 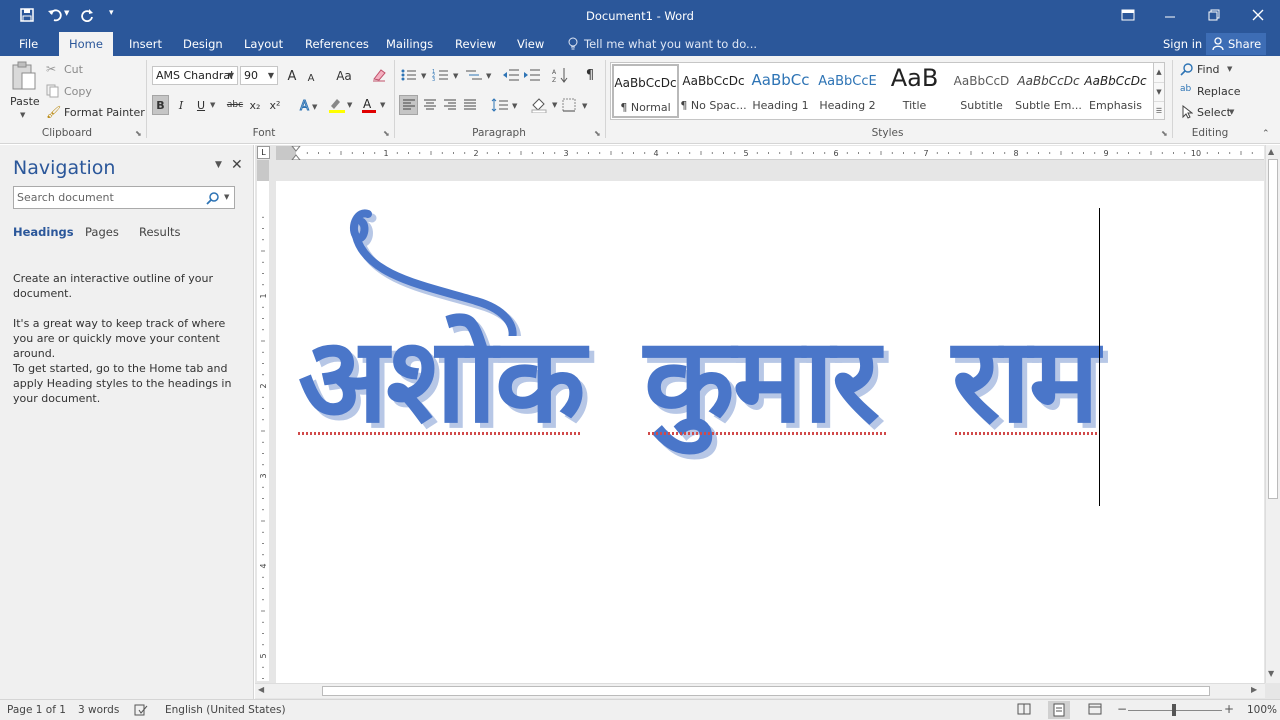 What do you see at coordinates (1024, 710) in the screenshot?
I see `read-mode-icon` at bounding box center [1024, 710].